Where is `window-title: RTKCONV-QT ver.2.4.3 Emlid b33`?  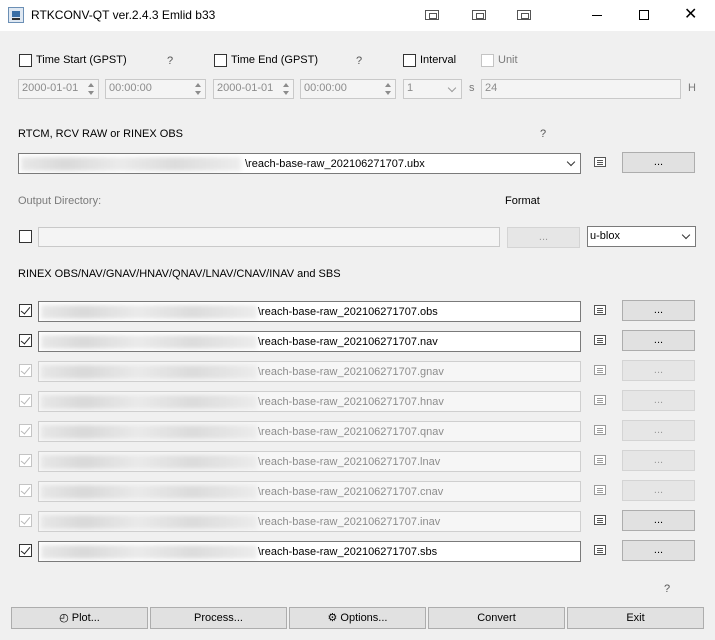
window-title: RTKCONV-QT ver.2.4.3 Emlid b33 is located at coordinates (123, 15).